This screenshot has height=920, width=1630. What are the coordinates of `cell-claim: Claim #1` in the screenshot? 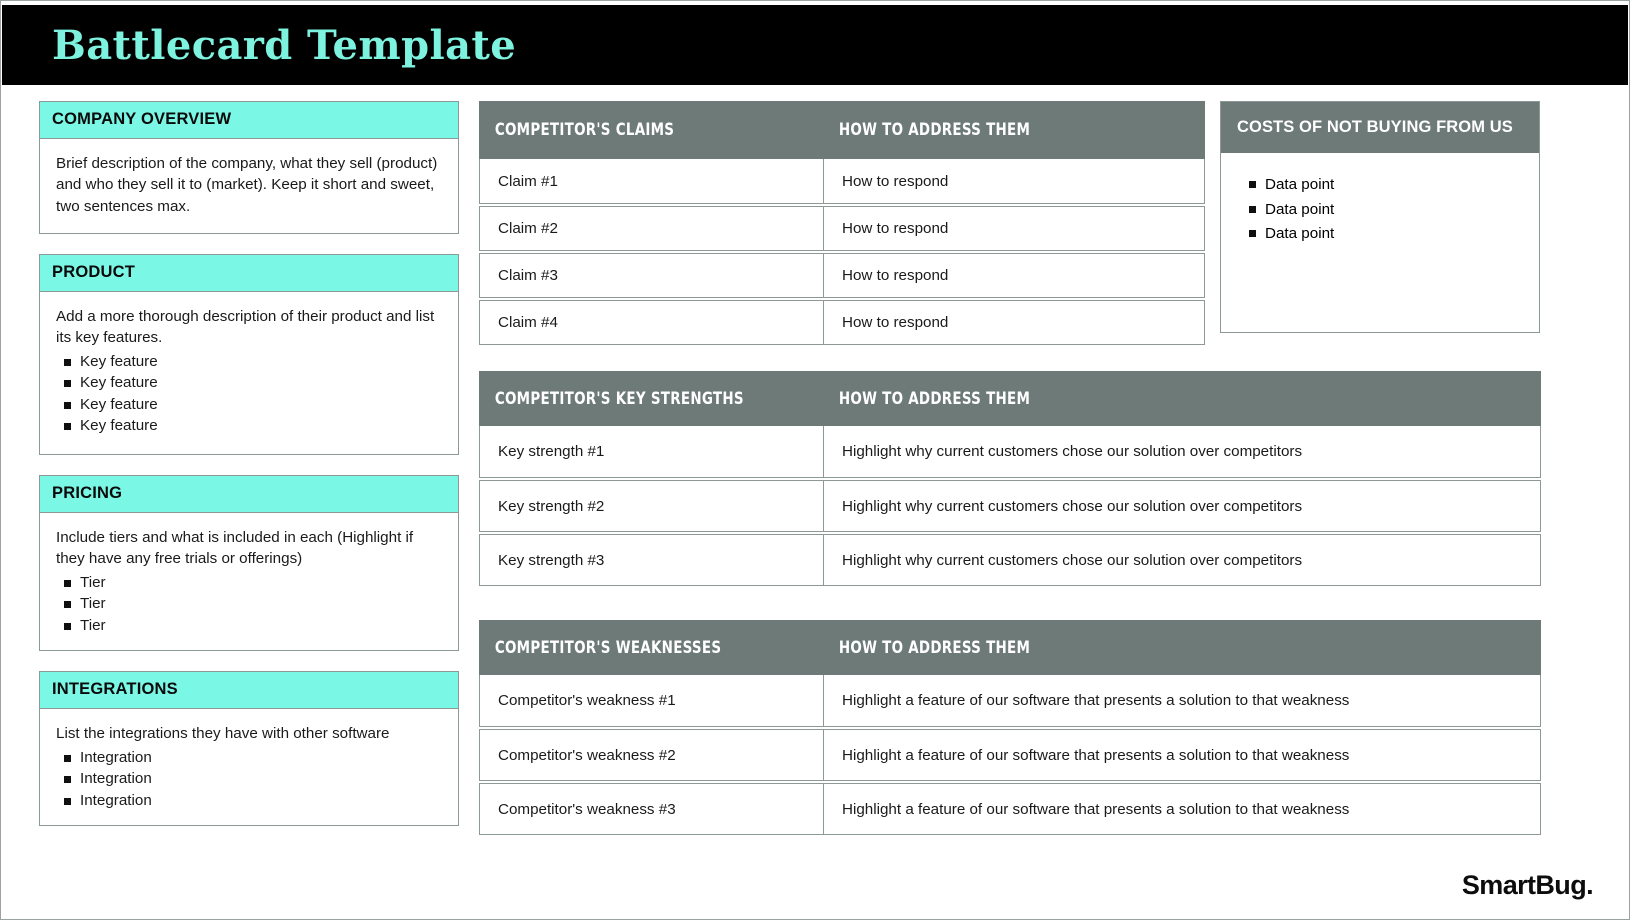 It's located at (652, 181).